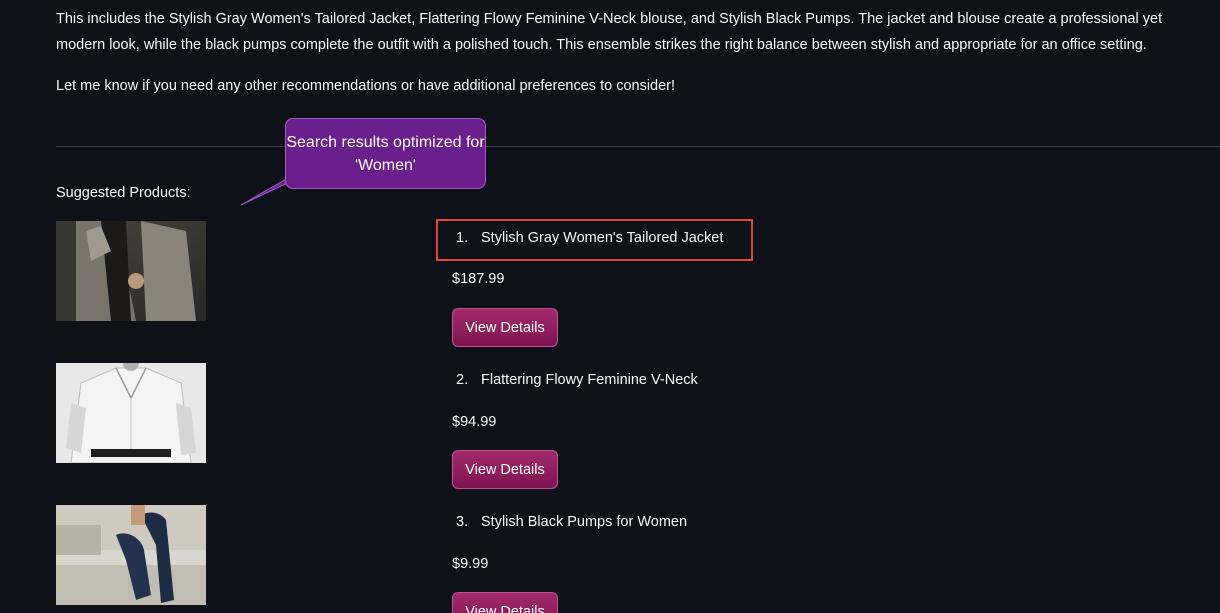 The width and height of the screenshot is (1220, 613). Describe the element at coordinates (123, 193) in the screenshot. I see `suggested-products-heading: Suggested Products:` at that location.